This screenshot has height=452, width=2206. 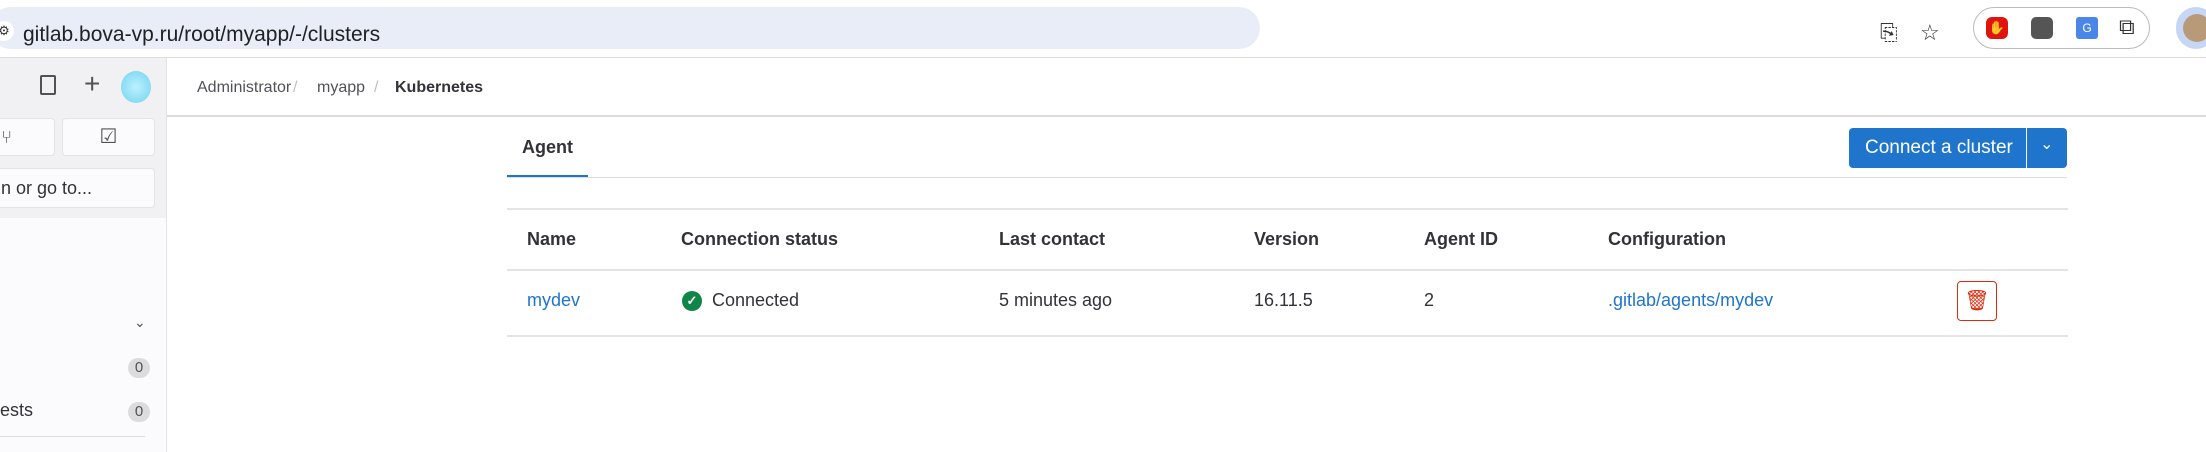 What do you see at coordinates (2191, 28) in the screenshot?
I see `profile-avatar` at bounding box center [2191, 28].